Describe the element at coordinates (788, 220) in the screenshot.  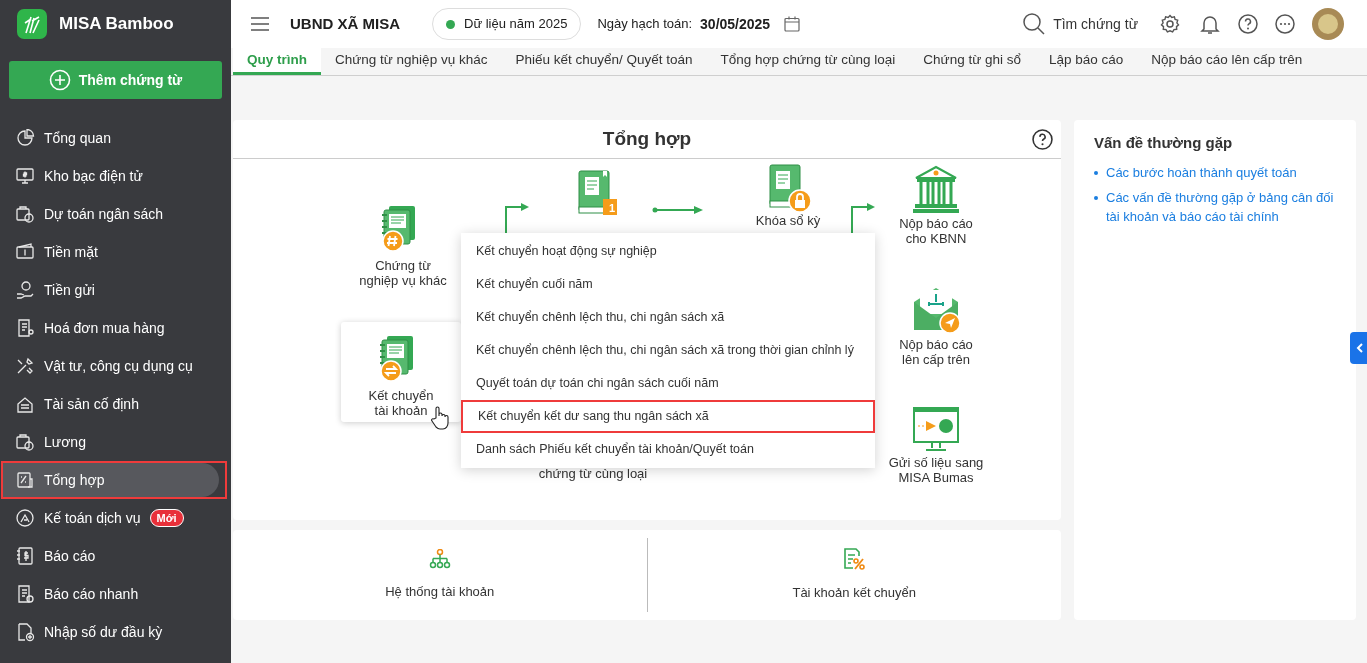
I see `node-label: Khóa sổ kỳ` at that location.